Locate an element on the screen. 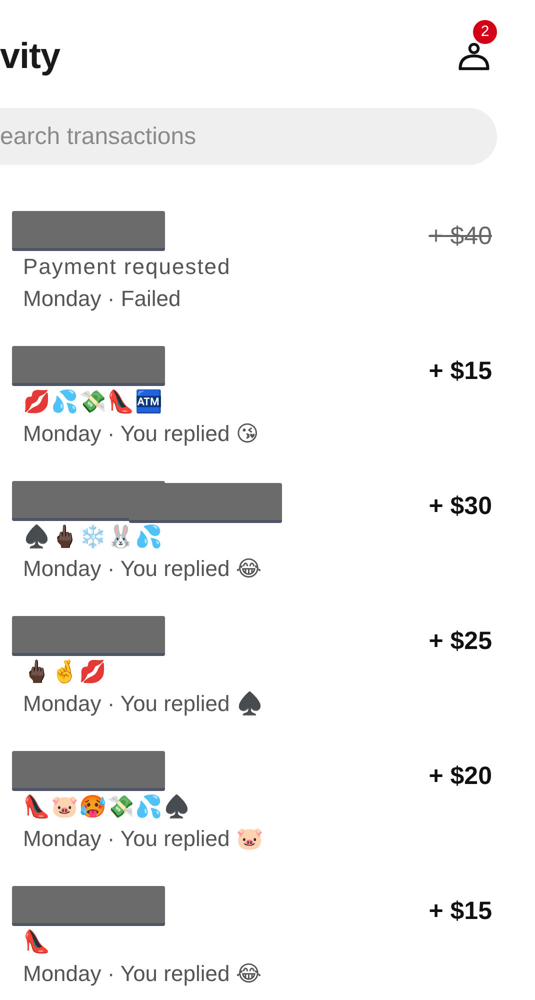 Image resolution: width=535 pixels, height=1000 pixels. transaction-row: 💋💦💸👠🏧 Monday · You replied 😘 + $15 is located at coordinates (267, 399).